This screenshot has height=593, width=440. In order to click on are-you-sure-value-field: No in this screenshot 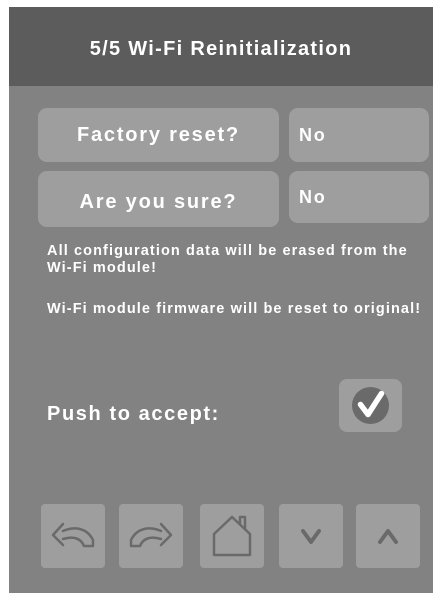, I will do `click(359, 197)`.